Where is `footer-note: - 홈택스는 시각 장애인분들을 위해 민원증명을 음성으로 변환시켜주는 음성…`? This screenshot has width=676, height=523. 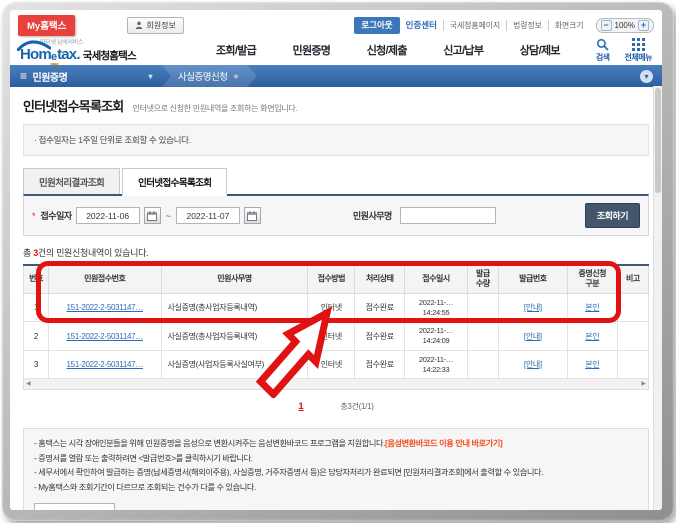
footer-note: - 홈택스는 시각 장애인분들을 위해 민원증명을 음성으로 변환시켜주는 음성… is located at coordinates (336, 444).